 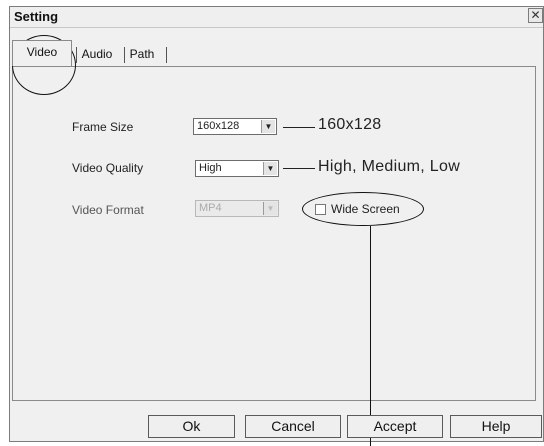 I want to click on tab-separator, so click(x=166, y=55).